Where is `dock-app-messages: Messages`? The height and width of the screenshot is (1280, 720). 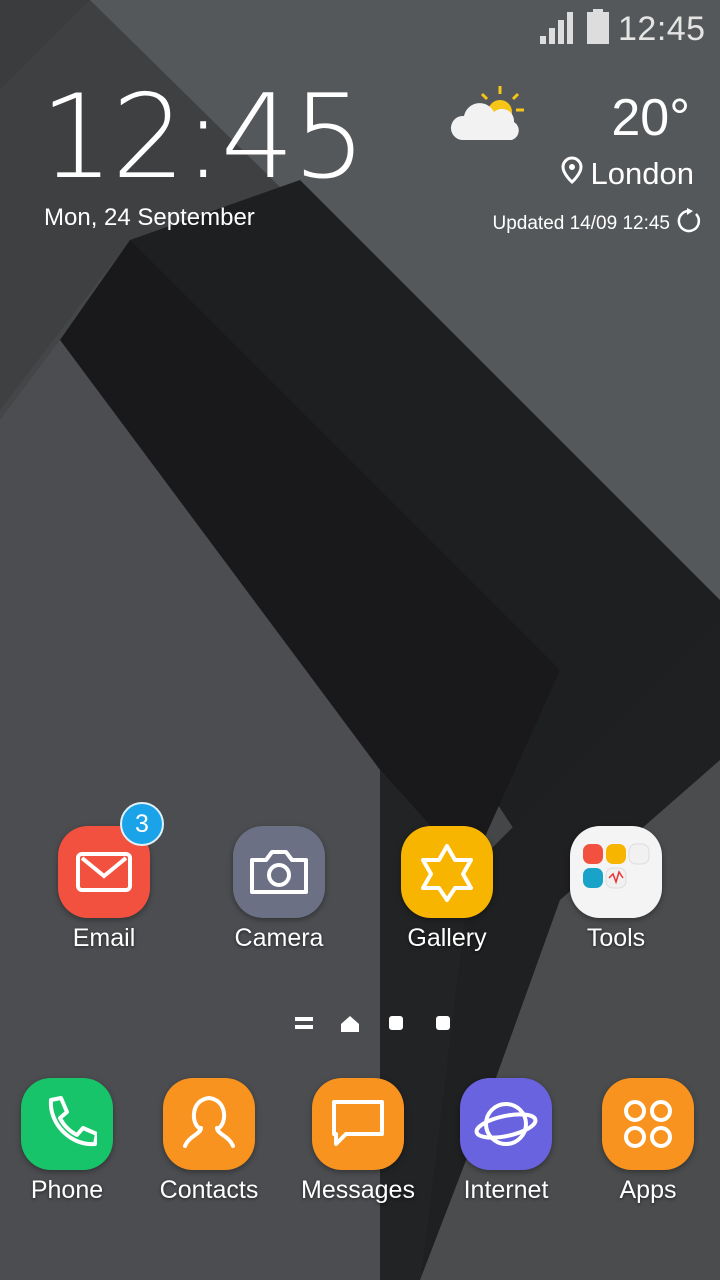
dock-app-messages: Messages is located at coordinates (358, 1148).